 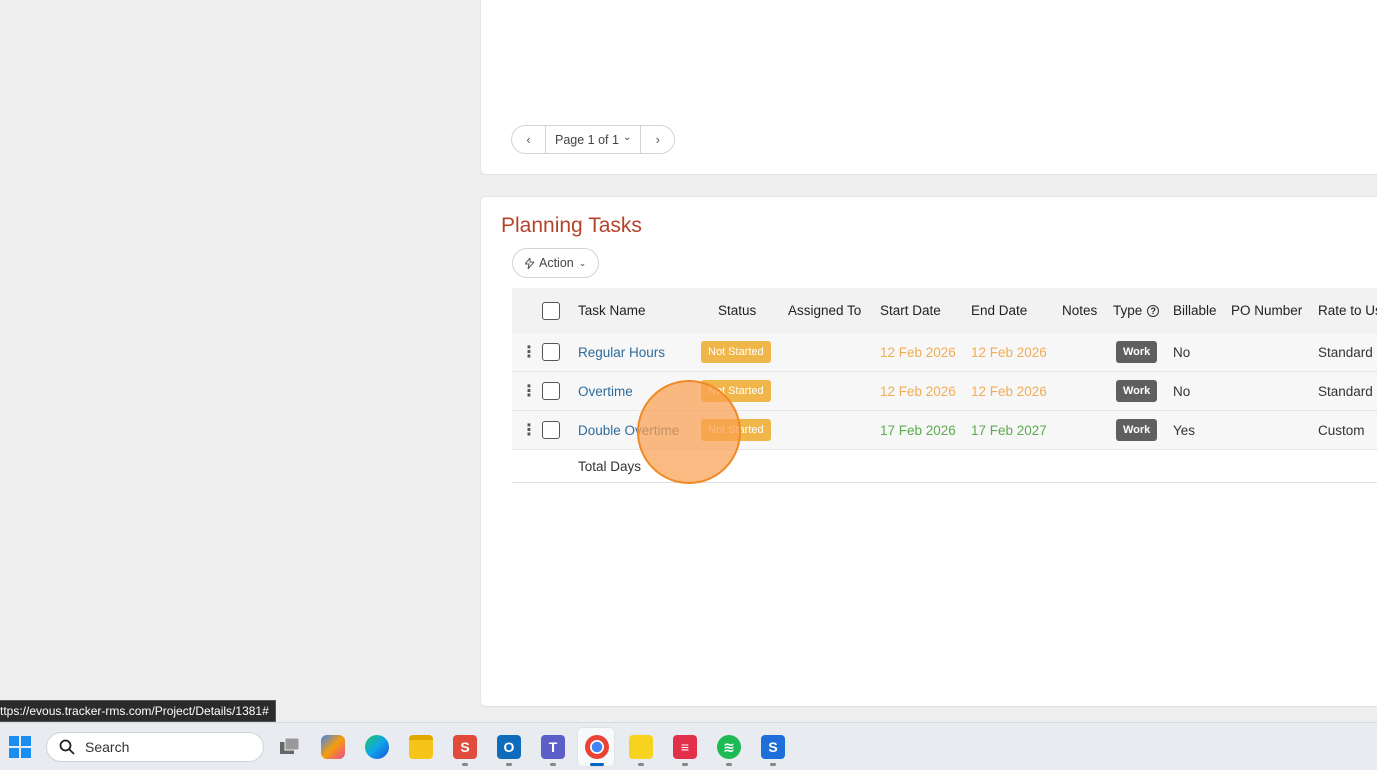 I want to click on search-placeholder: Search, so click(x=107, y=747).